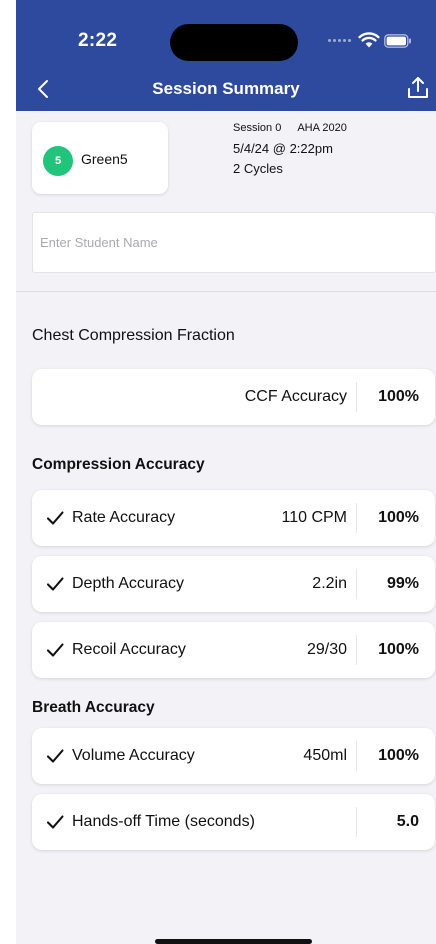  I want to click on session-cycles: 2 Cycles, so click(258, 168).